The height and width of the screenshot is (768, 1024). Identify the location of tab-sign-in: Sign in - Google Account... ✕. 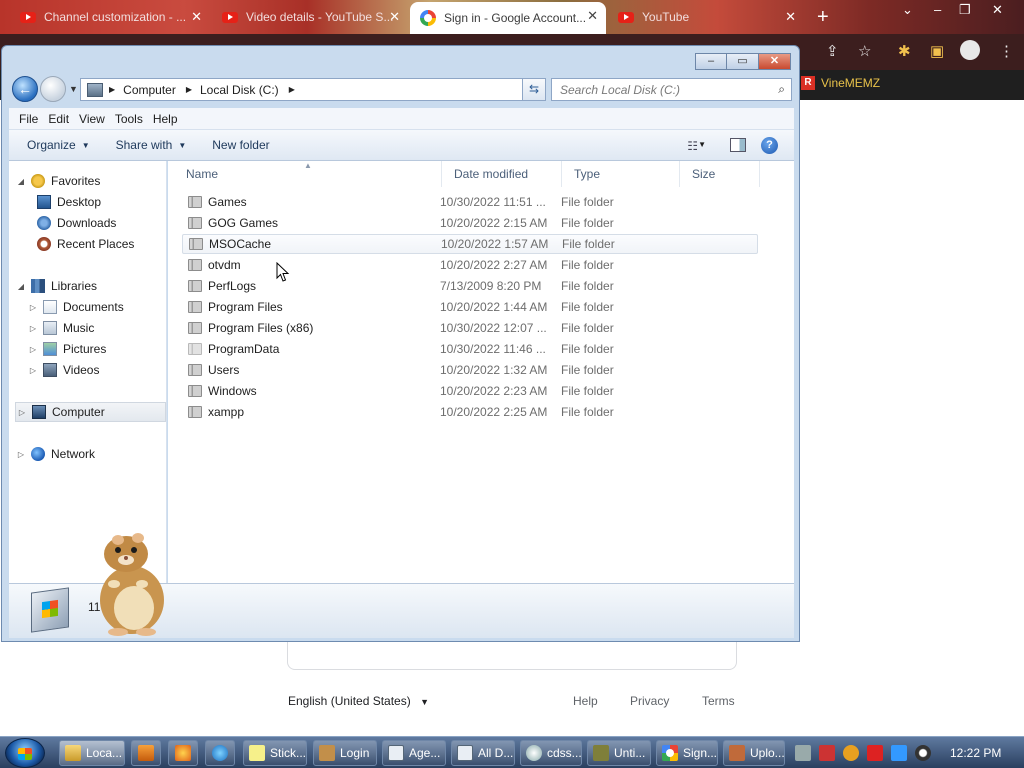
(508, 18).